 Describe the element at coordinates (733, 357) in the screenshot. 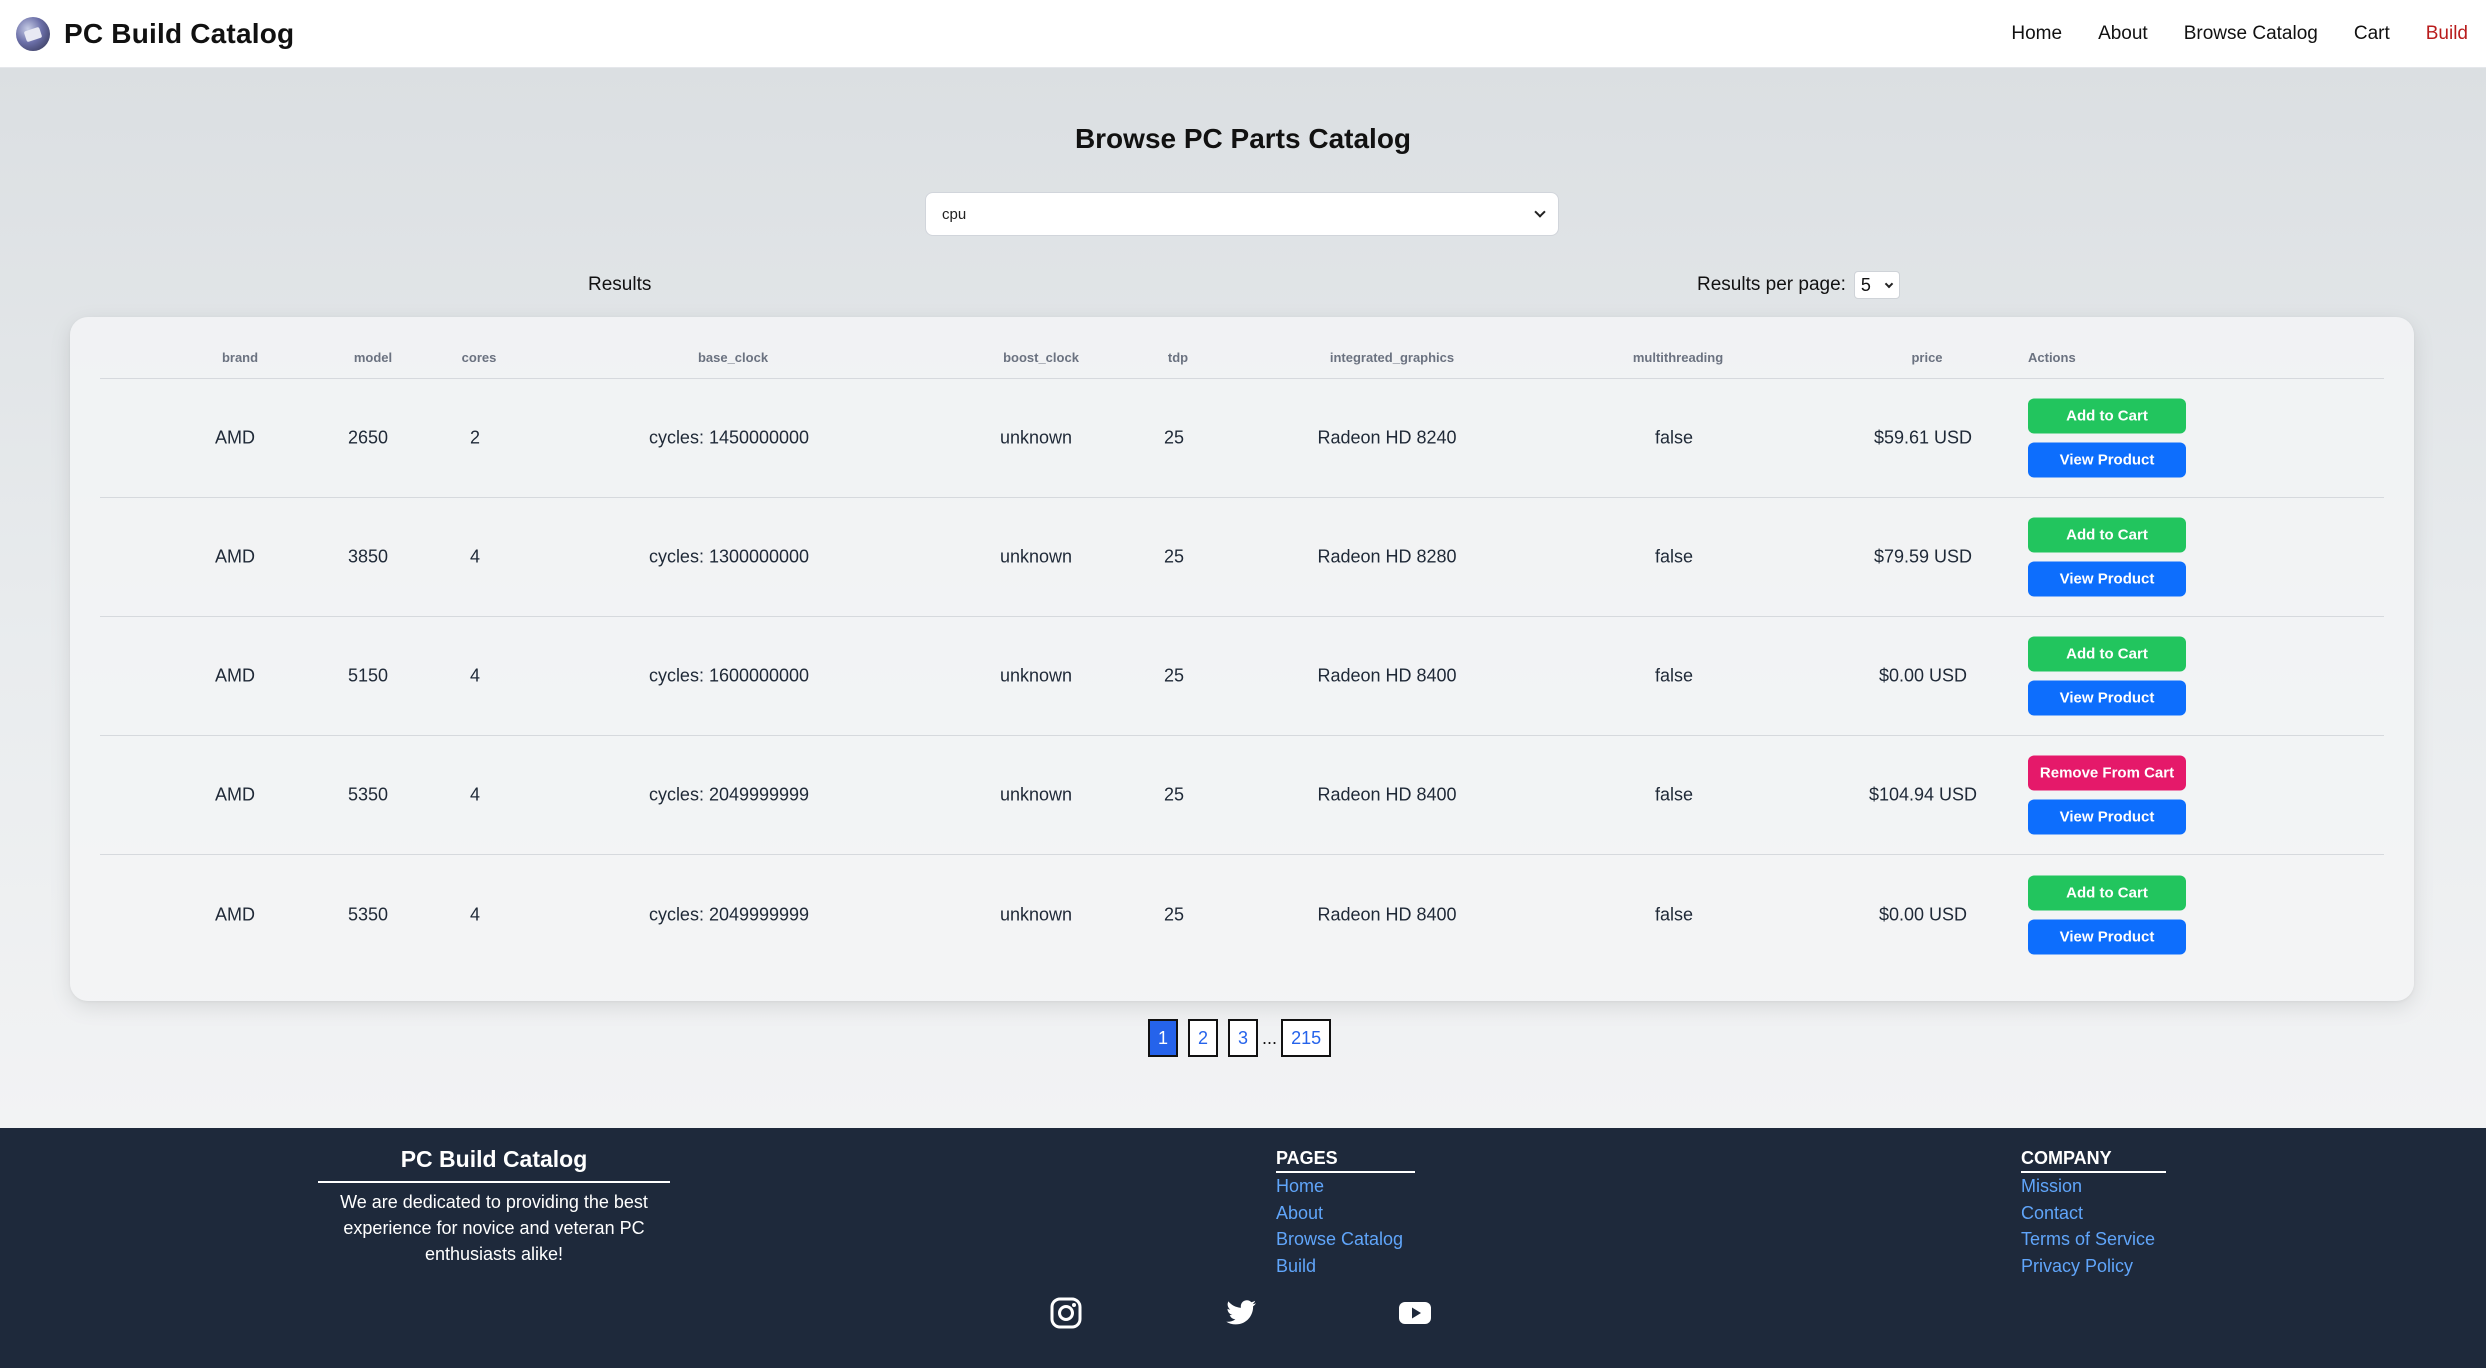

I see `column-header-base-clock: base_clock` at that location.